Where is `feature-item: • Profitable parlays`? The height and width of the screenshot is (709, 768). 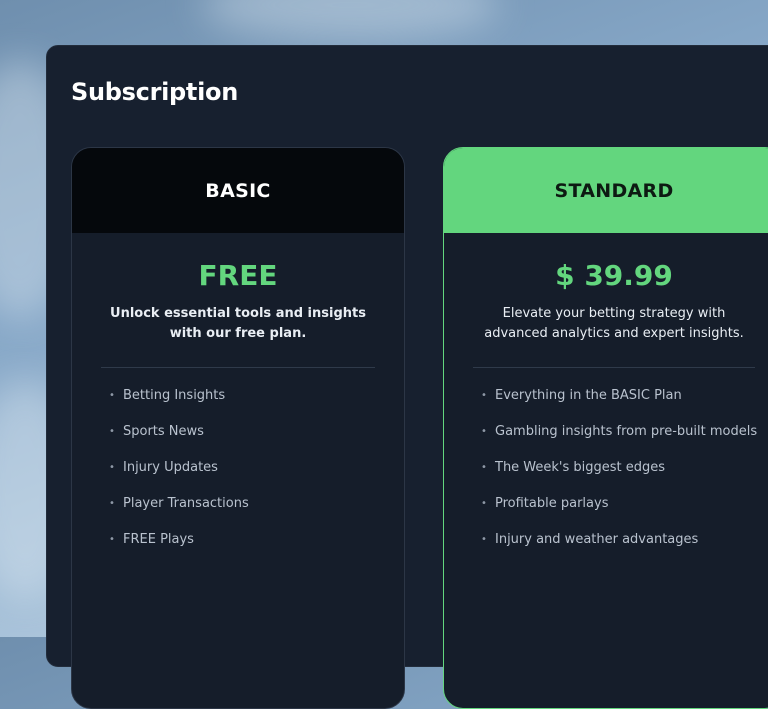 feature-item: • Profitable parlays is located at coordinates (545, 503).